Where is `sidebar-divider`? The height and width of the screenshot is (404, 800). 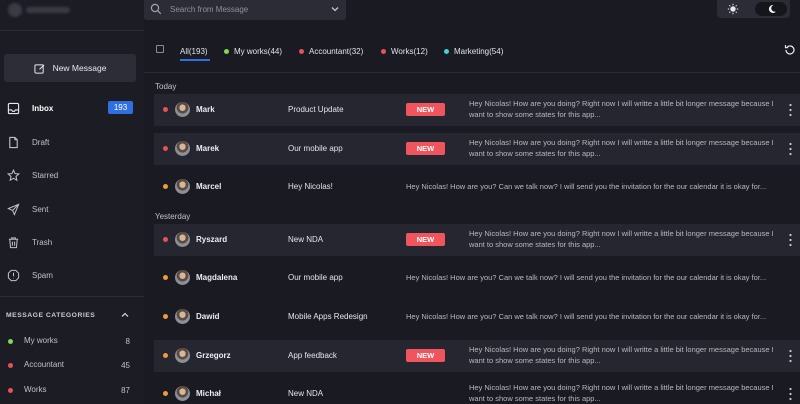
sidebar-divider is located at coordinates (72, 296).